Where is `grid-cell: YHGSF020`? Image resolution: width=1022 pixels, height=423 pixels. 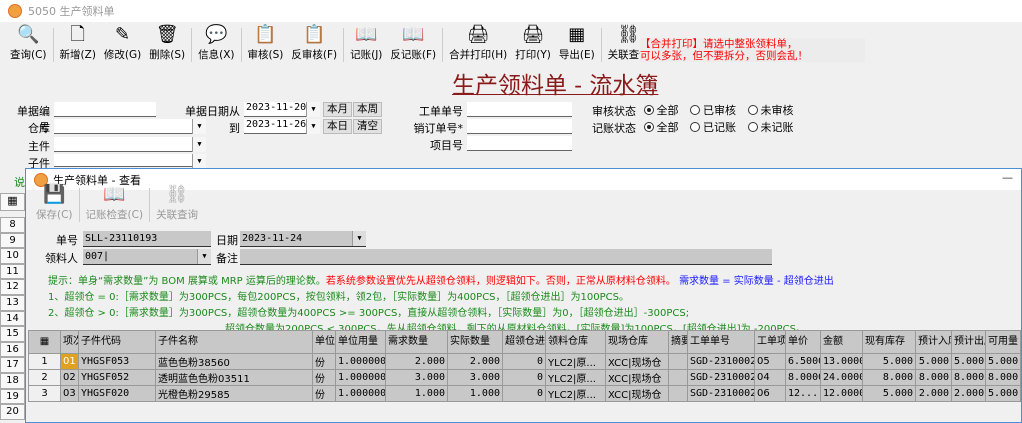 grid-cell: YHGSF020 is located at coordinates (117, 393).